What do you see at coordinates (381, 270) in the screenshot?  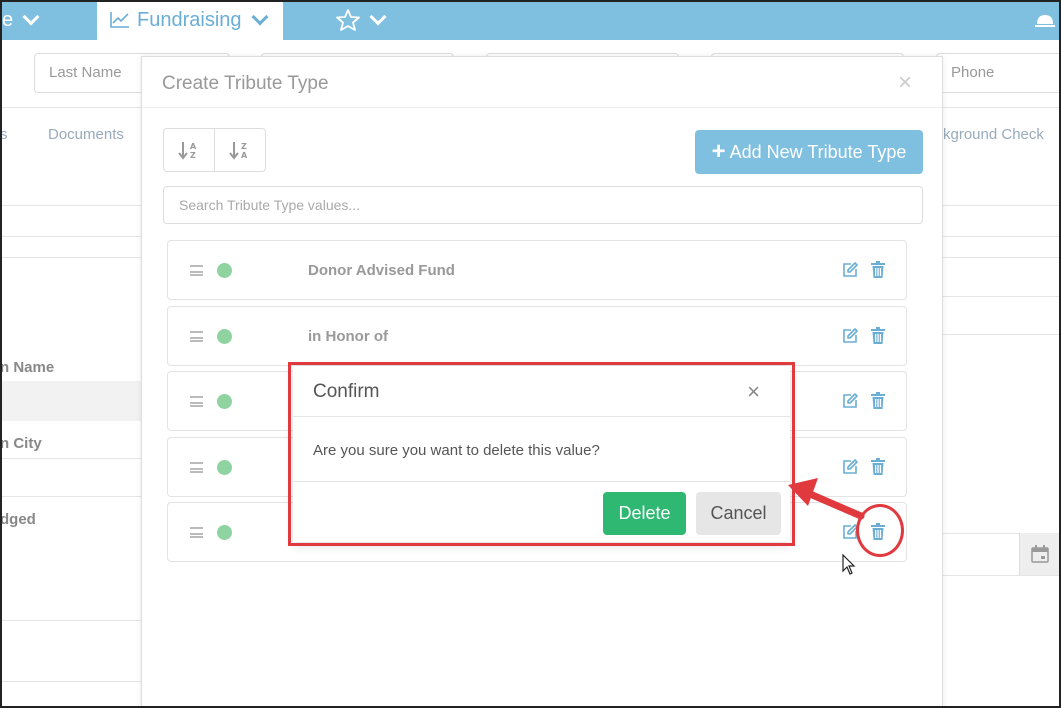 I see `tribute-type-value: Donor Advised Fund` at bounding box center [381, 270].